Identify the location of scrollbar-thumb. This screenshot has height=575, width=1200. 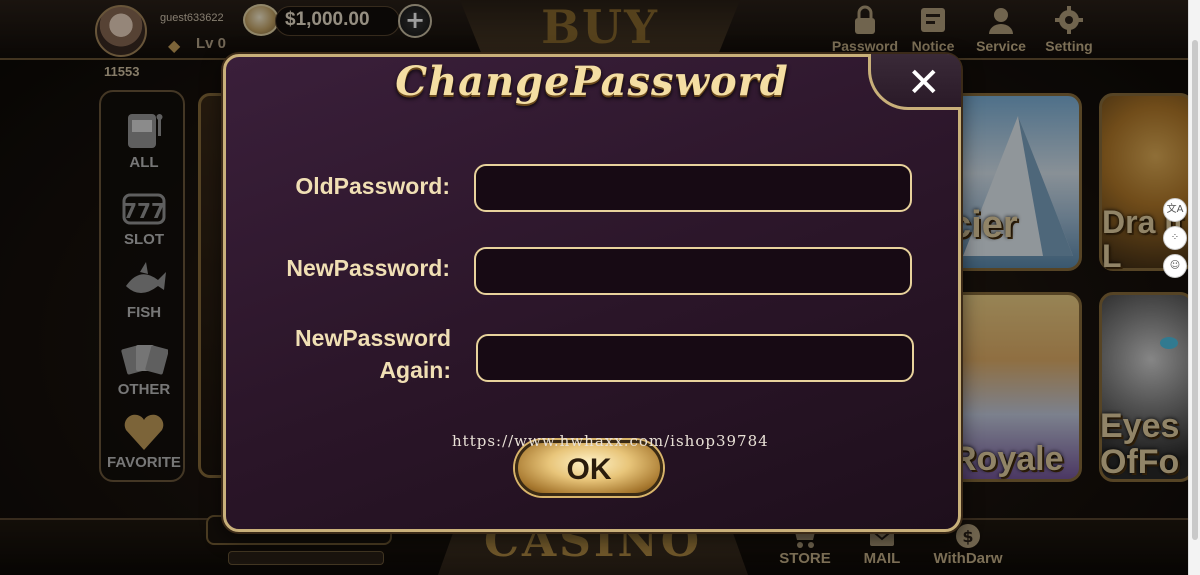
(1195, 290).